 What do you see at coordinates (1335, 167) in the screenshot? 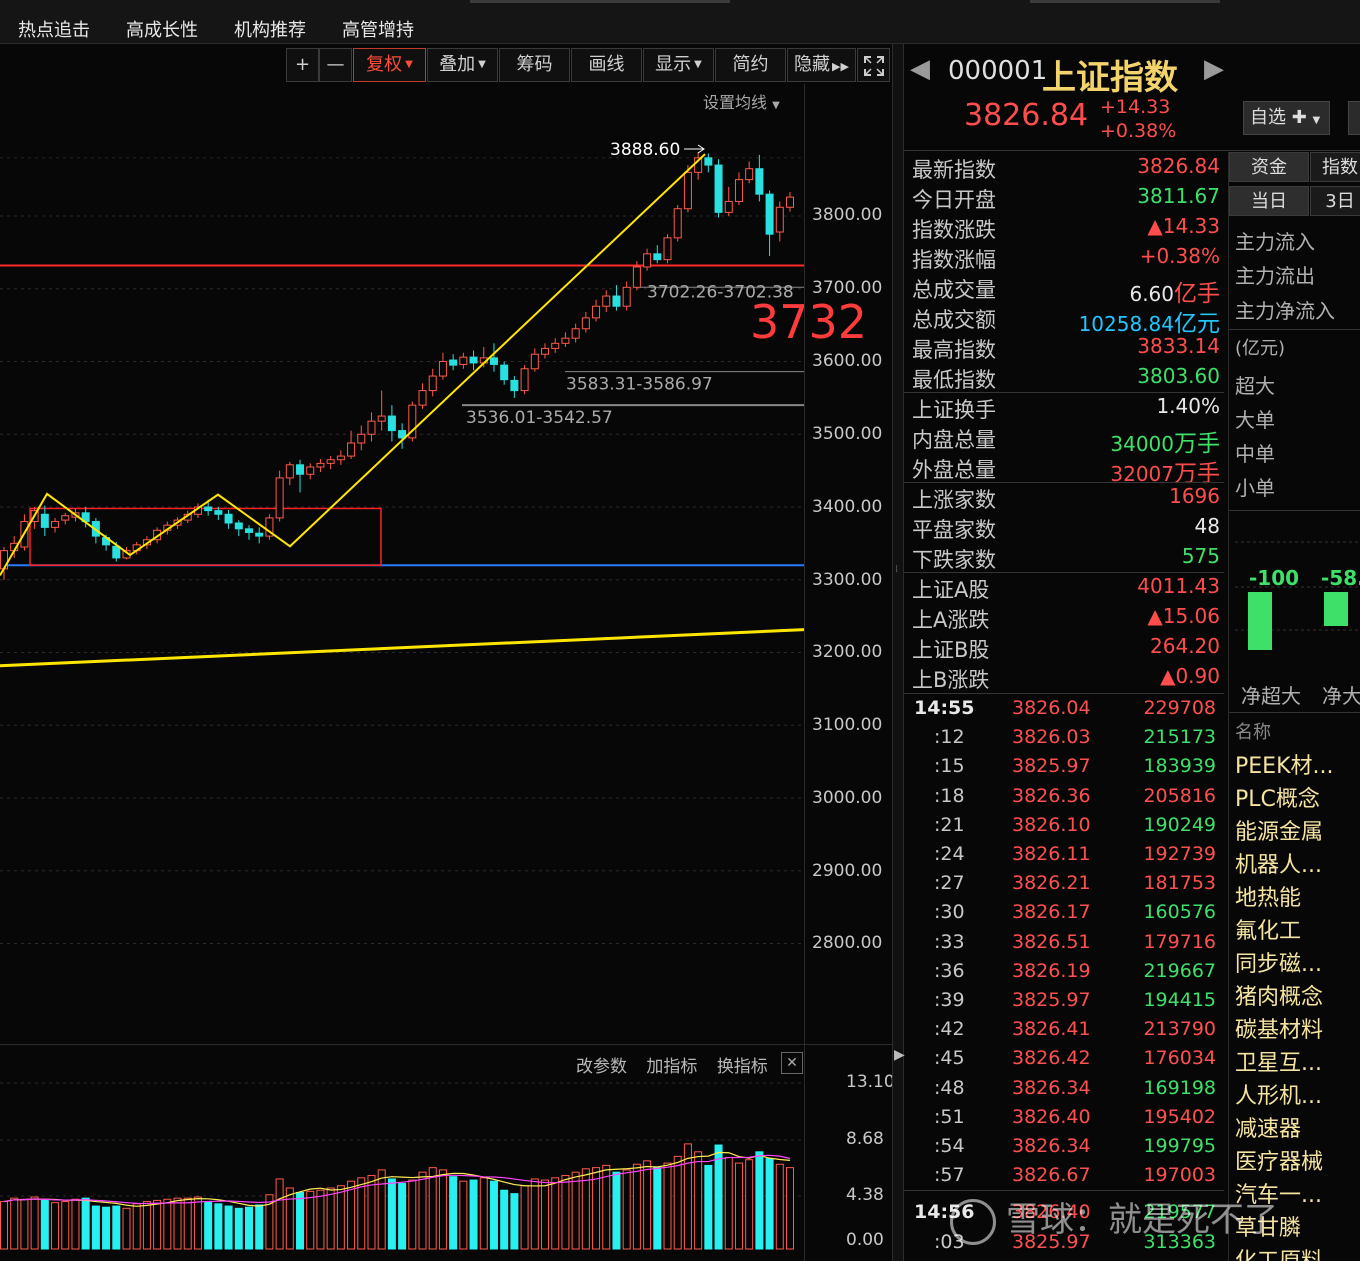
I see `tab-index: 指数` at bounding box center [1335, 167].